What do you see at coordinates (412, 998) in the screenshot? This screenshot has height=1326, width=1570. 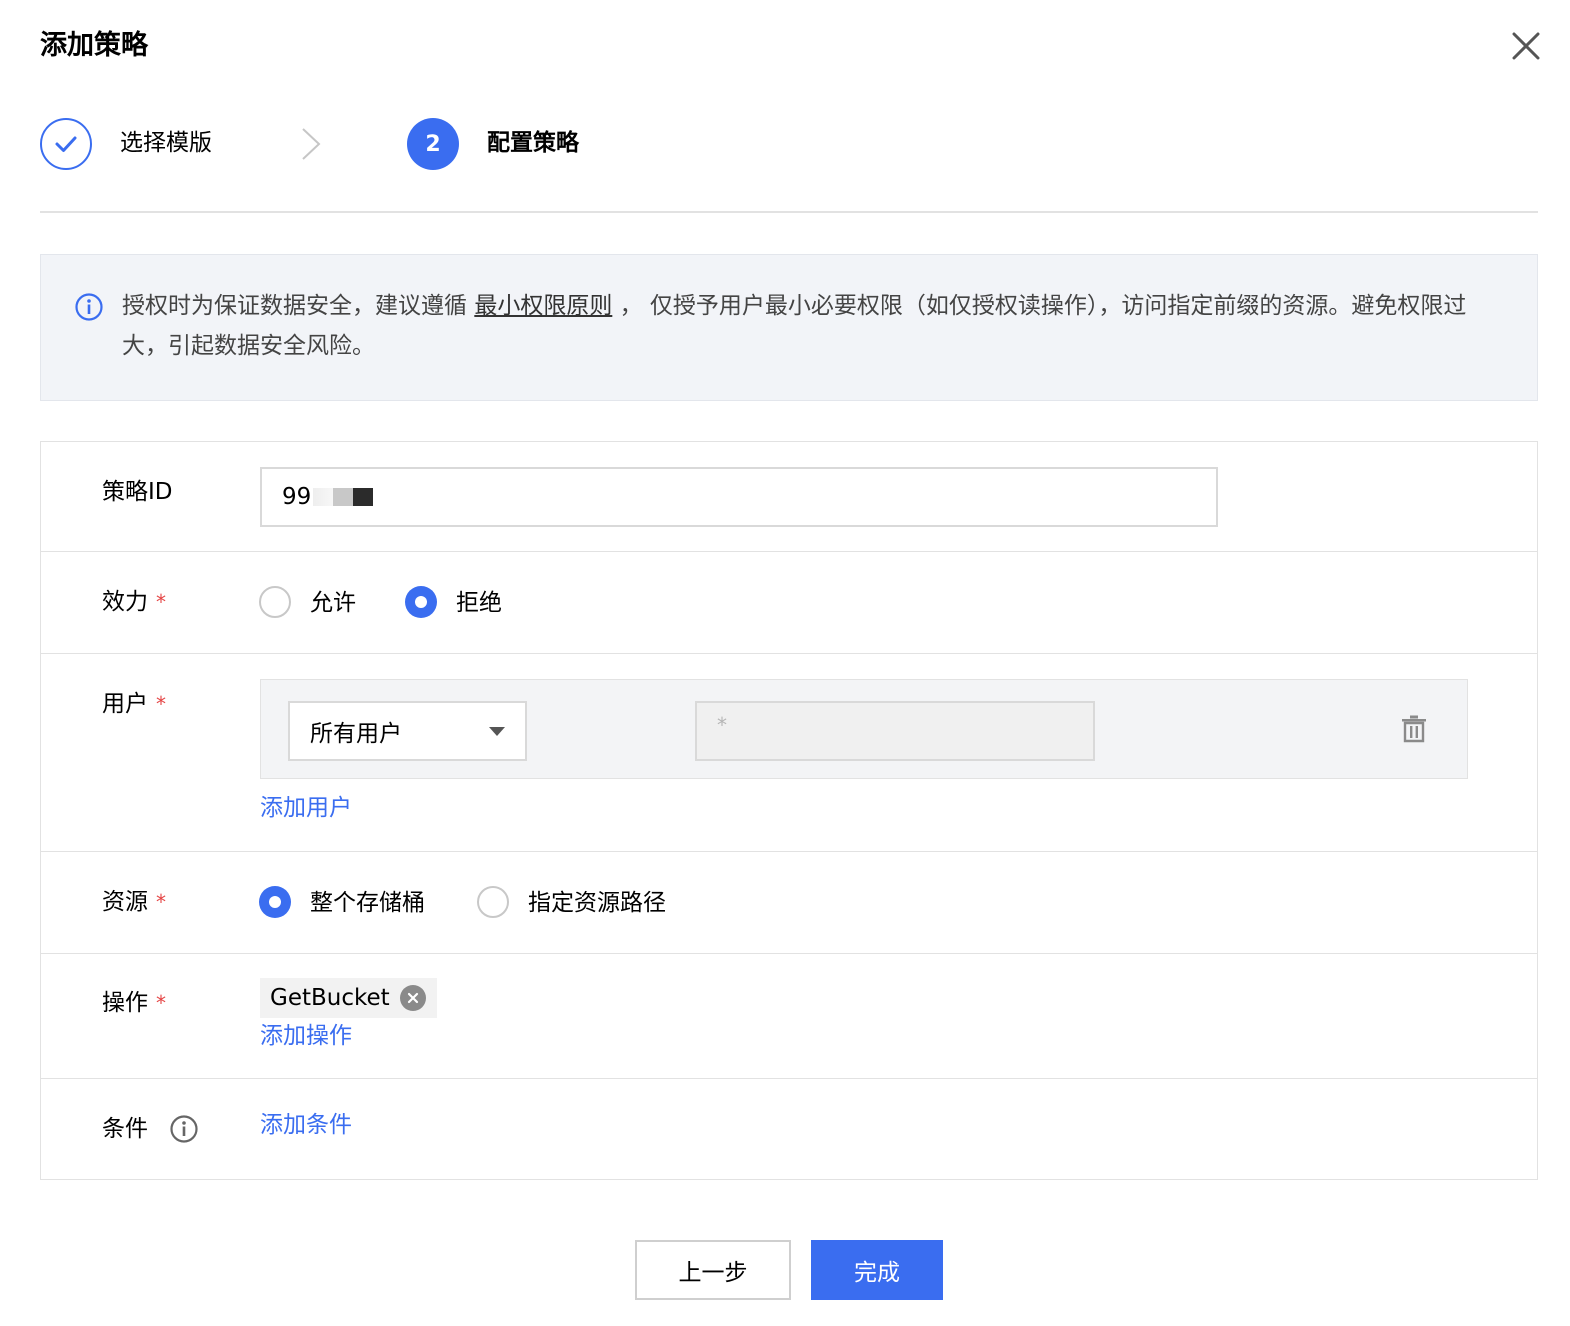 I see `close-circle-icon` at bounding box center [412, 998].